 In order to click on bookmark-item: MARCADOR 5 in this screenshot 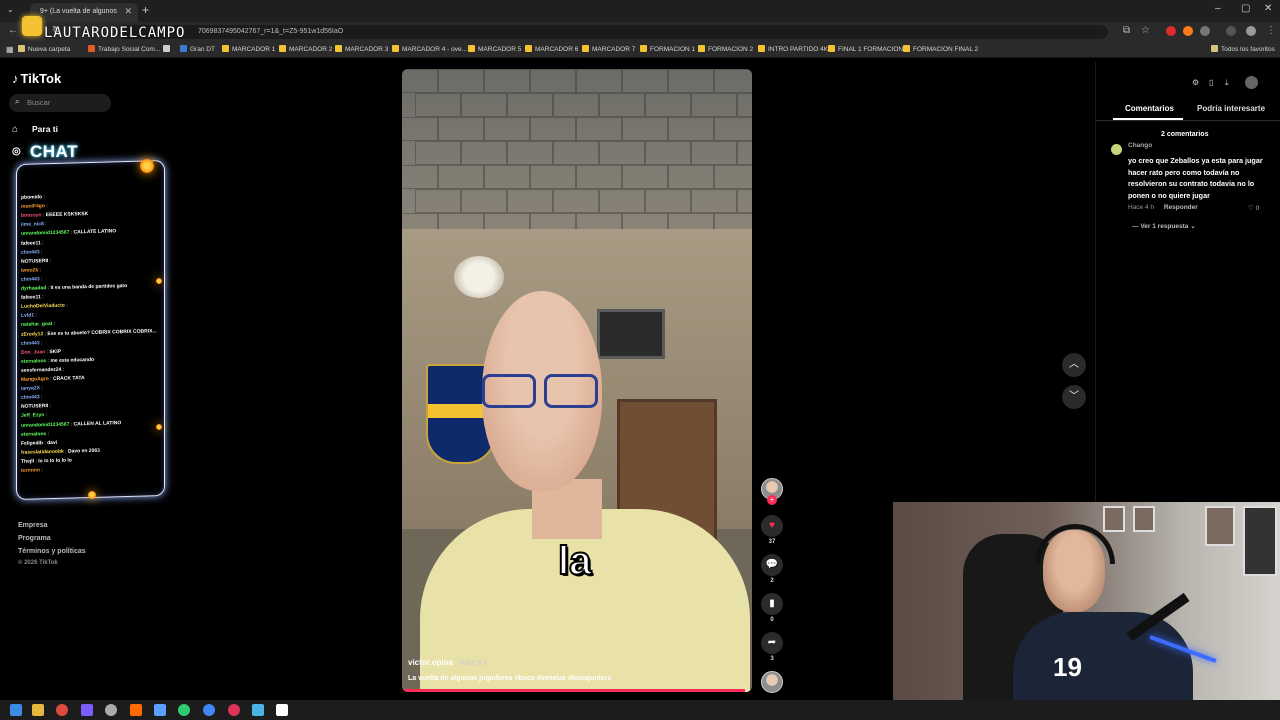, I will do `click(494, 49)`.